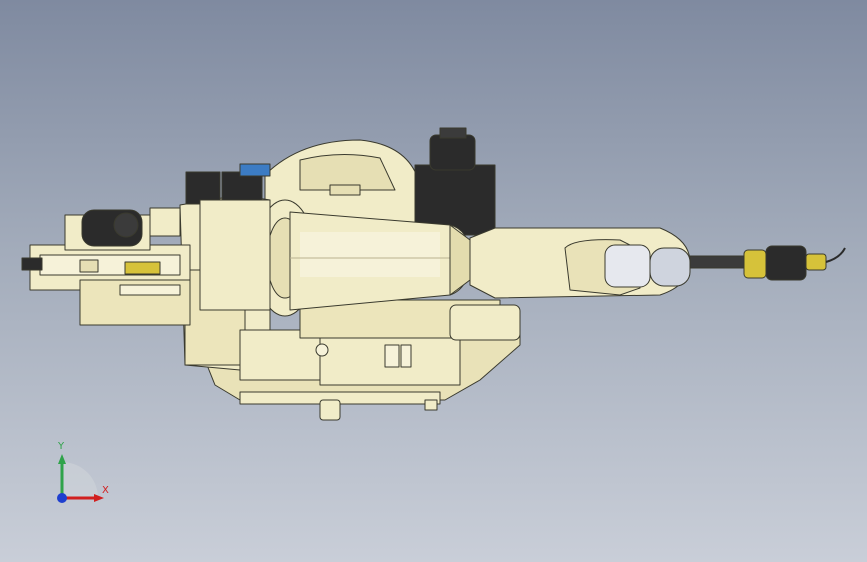 This screenshot has height=562, width=867. What do you see at coordinates (112, 228) in the screenshot?
I see `left-motor` at bounding box center [112, 228].